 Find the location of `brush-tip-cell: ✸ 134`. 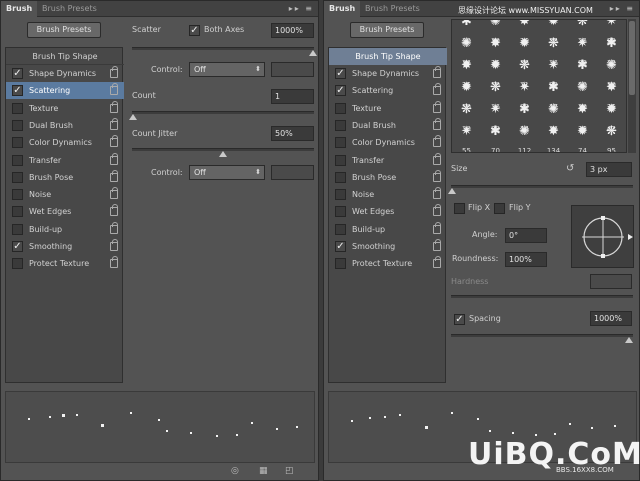

brush-tip-cell: ✸ 134 is located at coordinates (553, 138).